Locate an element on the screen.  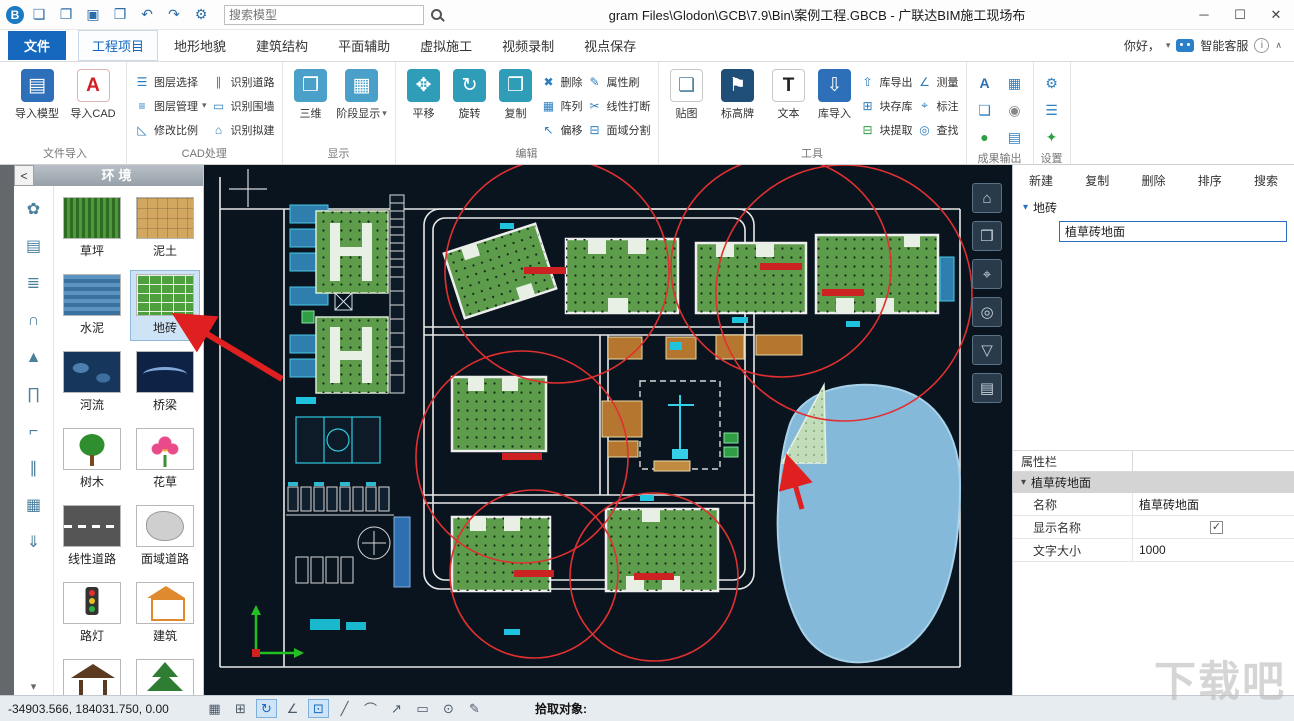
cube-view-icon: ❒ is located at coordinates (987, 236).